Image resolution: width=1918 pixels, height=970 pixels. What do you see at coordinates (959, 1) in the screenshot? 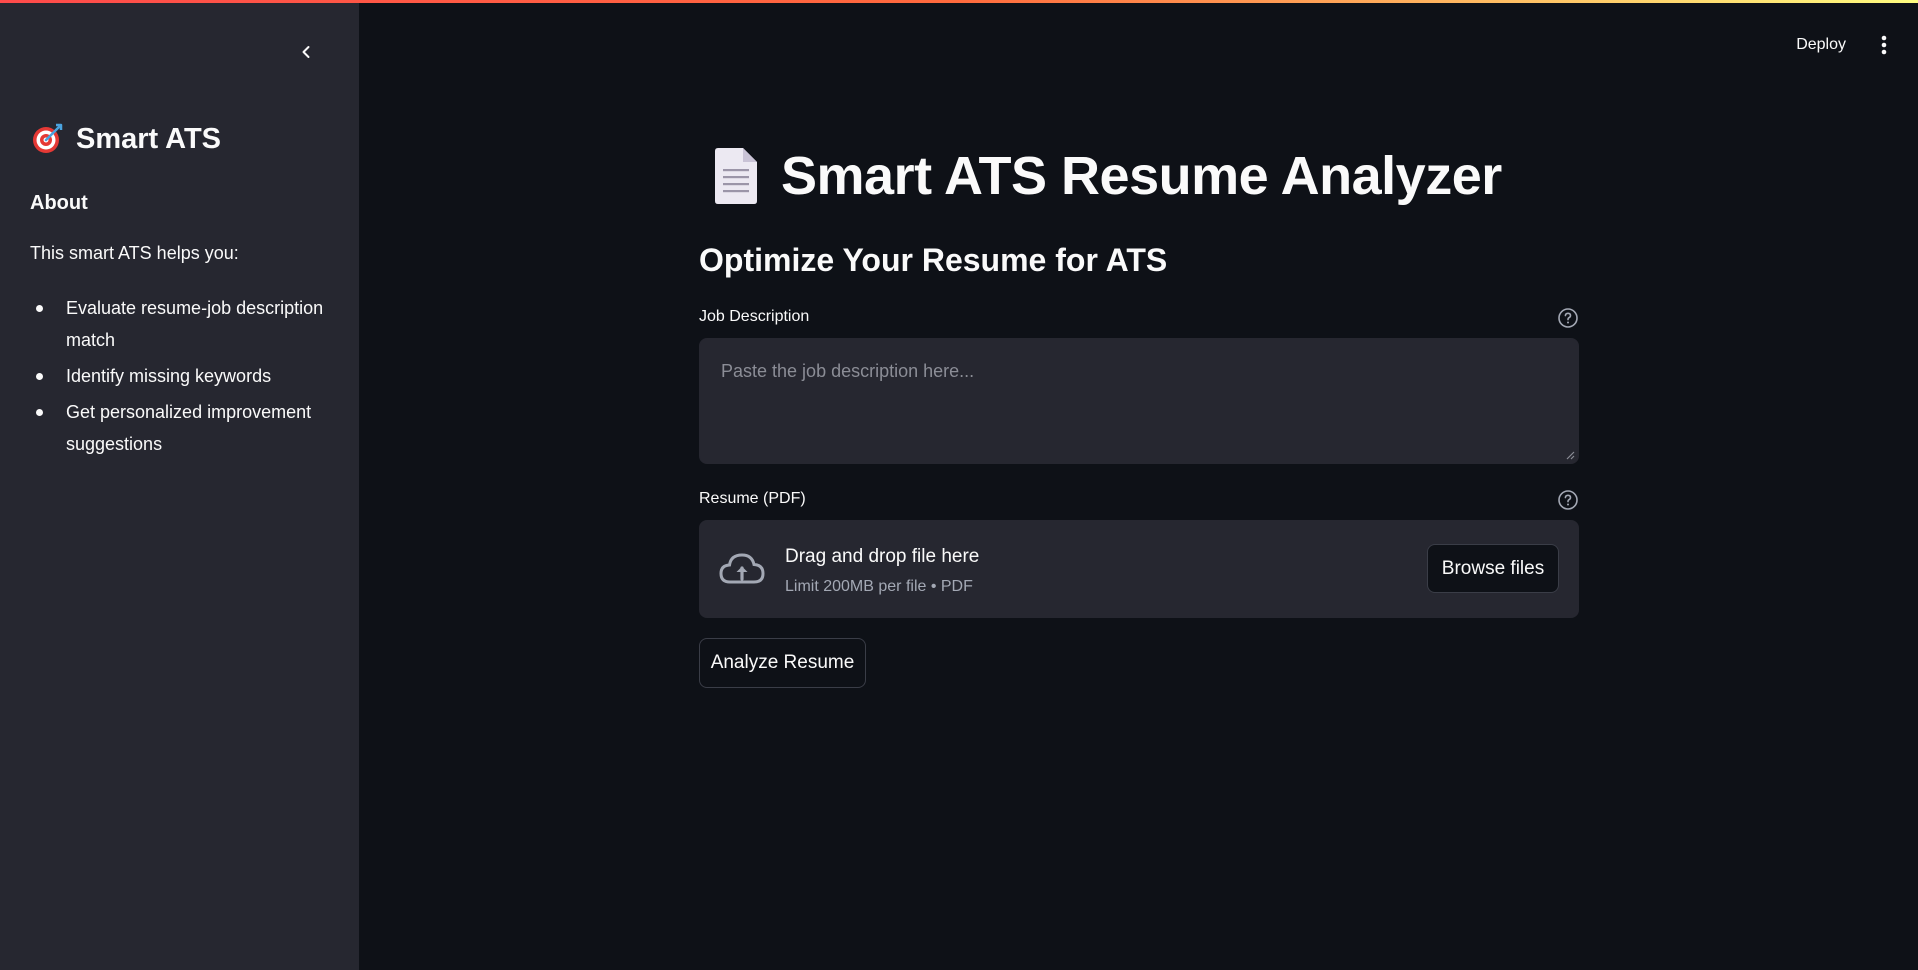
I see `top-accent-bar` at bounding box center [959, 1].